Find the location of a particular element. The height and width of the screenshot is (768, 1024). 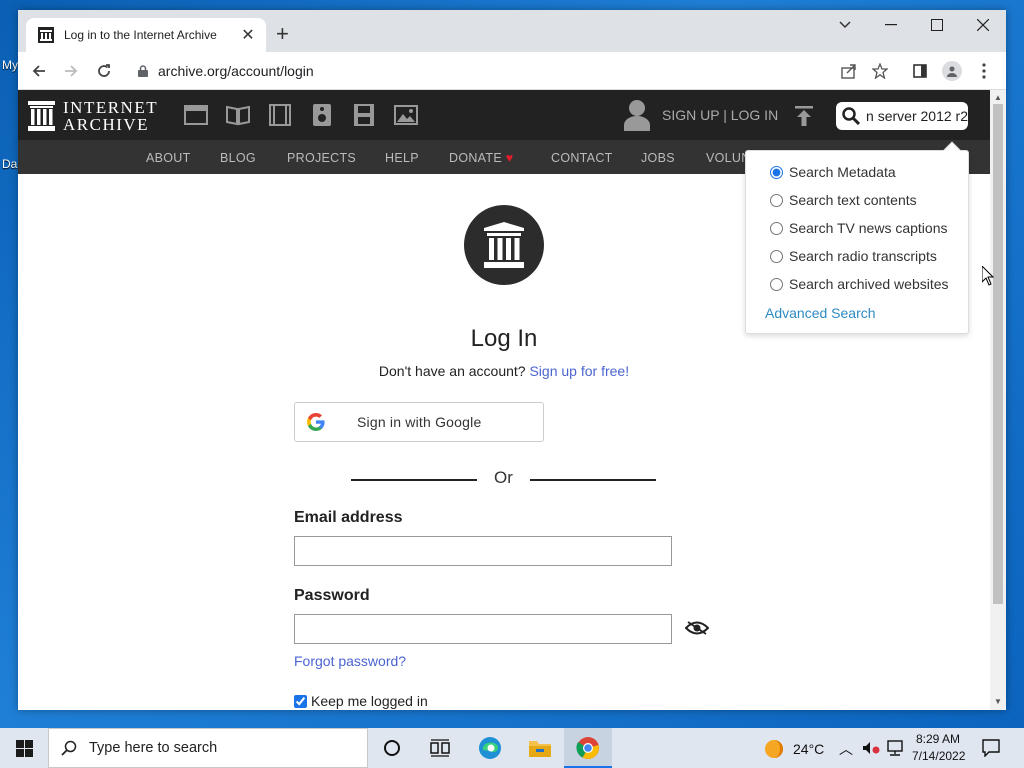

internet-archive-favicon-icon is located at coordinates (46, 35).